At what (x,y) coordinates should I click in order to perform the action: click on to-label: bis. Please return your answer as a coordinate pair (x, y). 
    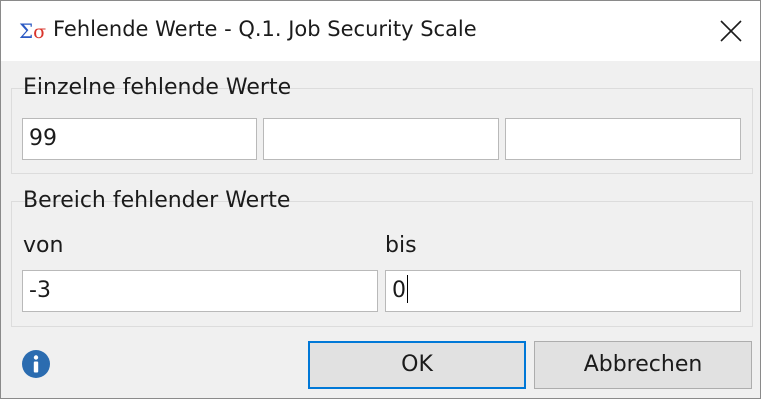
    Looking at the image, I should click on (401, 245).